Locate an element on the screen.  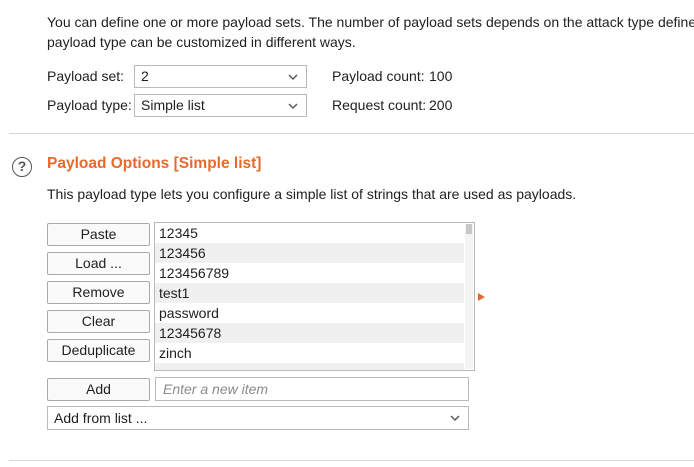
payload-set-label: Payload set: is located at coordinates (86, 76).